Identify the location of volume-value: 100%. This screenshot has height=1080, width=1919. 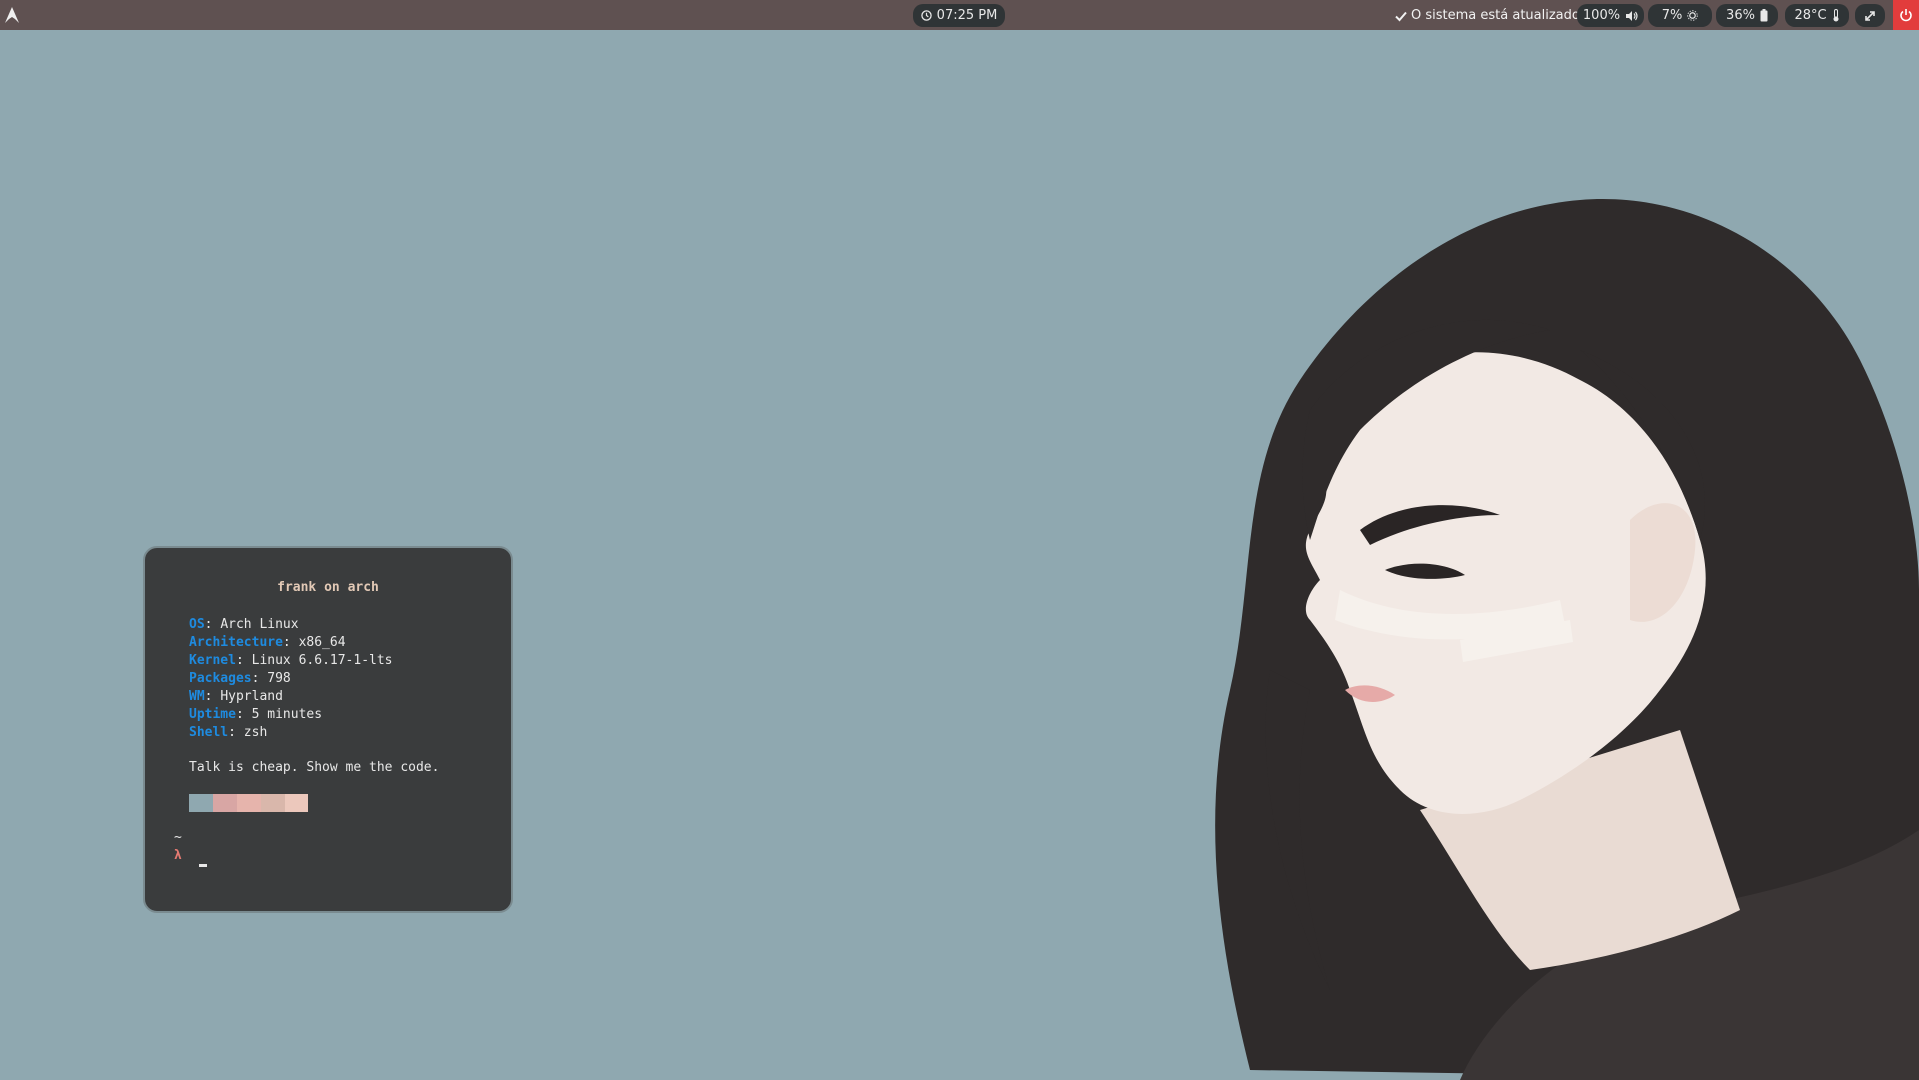
(1601, 15).